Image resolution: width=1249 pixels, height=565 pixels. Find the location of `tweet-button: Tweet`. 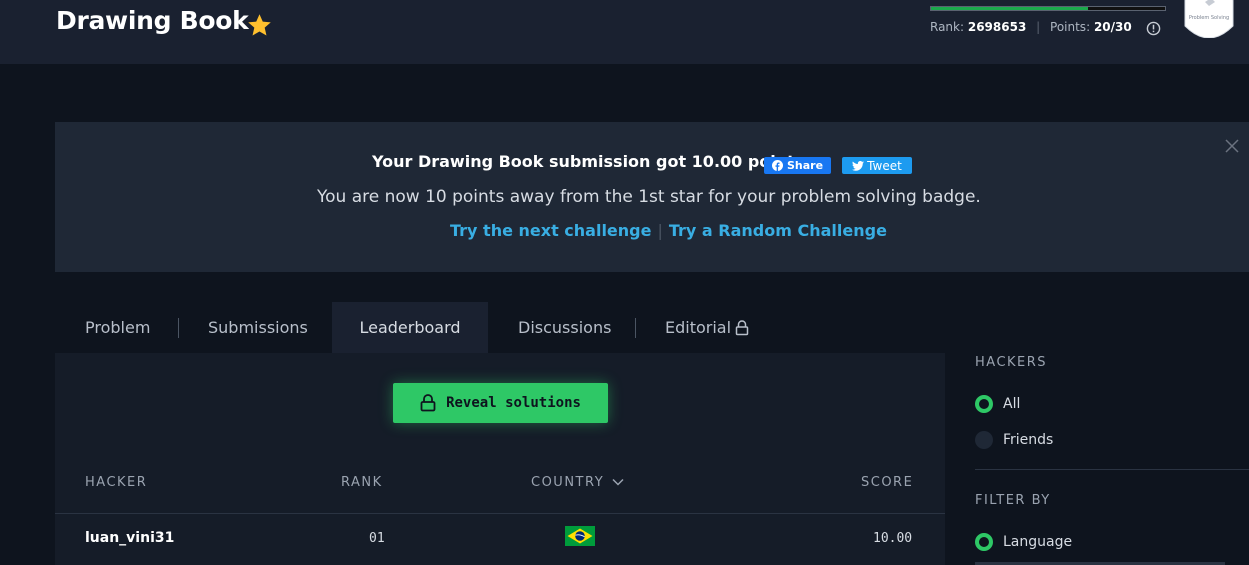

tweet-button: Tweet is located at coordinates (877, 165).